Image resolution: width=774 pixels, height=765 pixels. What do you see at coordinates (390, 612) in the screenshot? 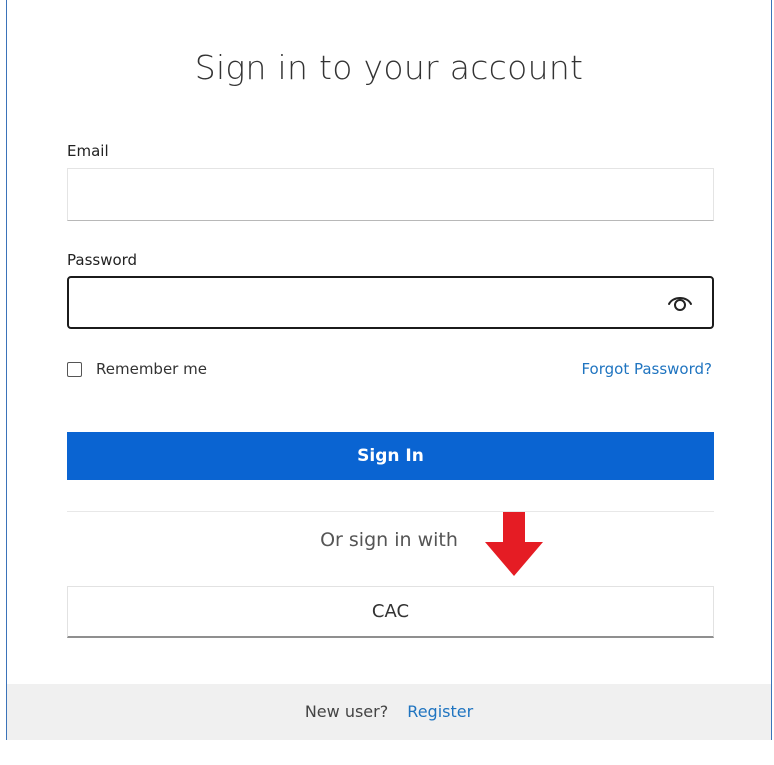
I see `cac-button: CAC` at bounding box center [390, 612].